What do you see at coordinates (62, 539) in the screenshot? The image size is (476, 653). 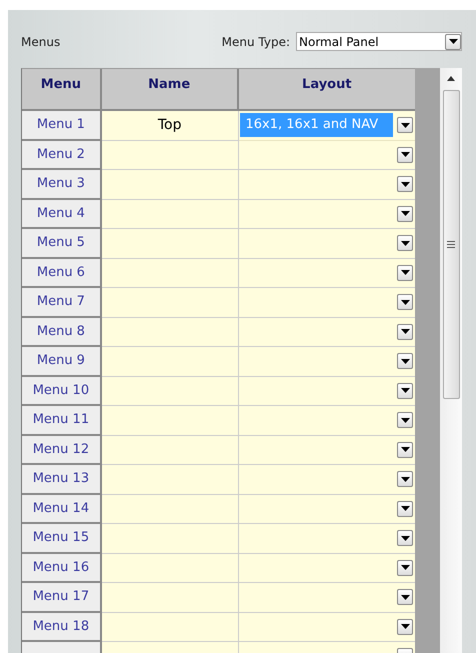 I see `row-header: Menu 15` at bounding box center [62, 539].